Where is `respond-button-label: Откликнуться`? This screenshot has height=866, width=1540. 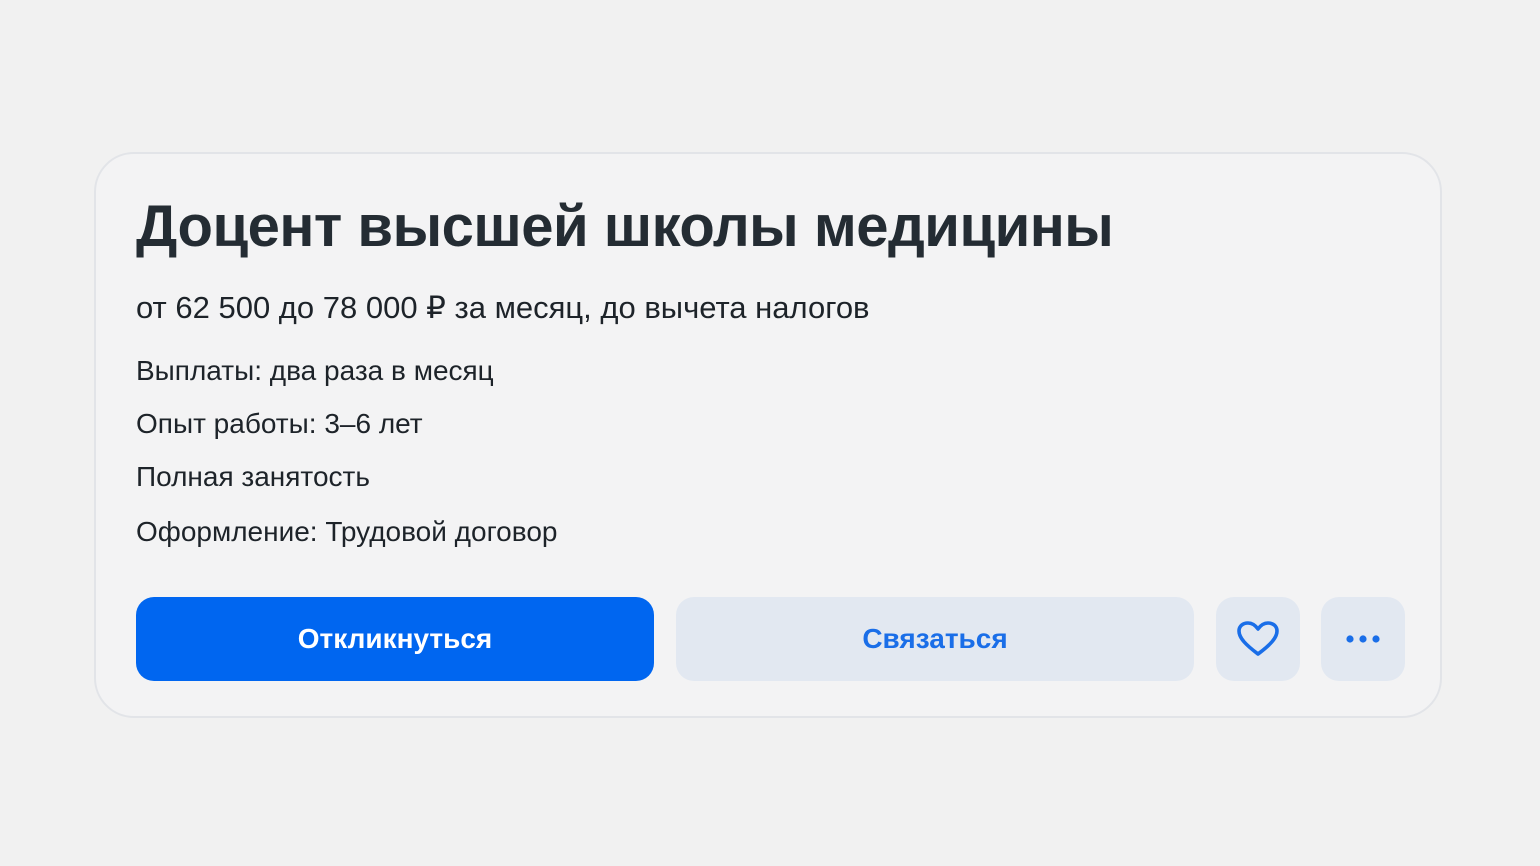
respond-button-label: Откликнуться is located at coordinates (395, 638).